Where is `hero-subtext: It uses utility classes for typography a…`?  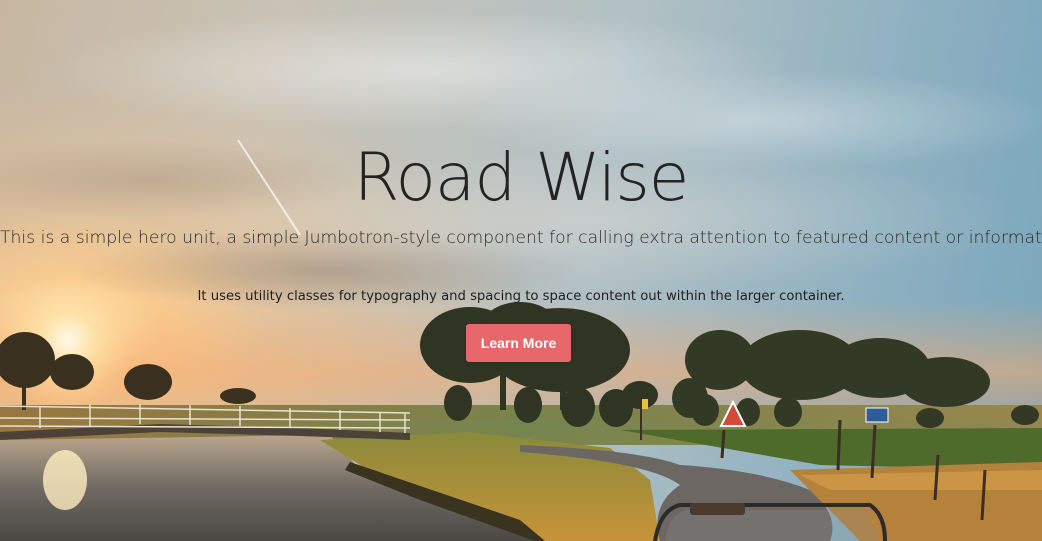
hero-subtext: It uses utility classes for typography a… is located at coordinates (521, 296).